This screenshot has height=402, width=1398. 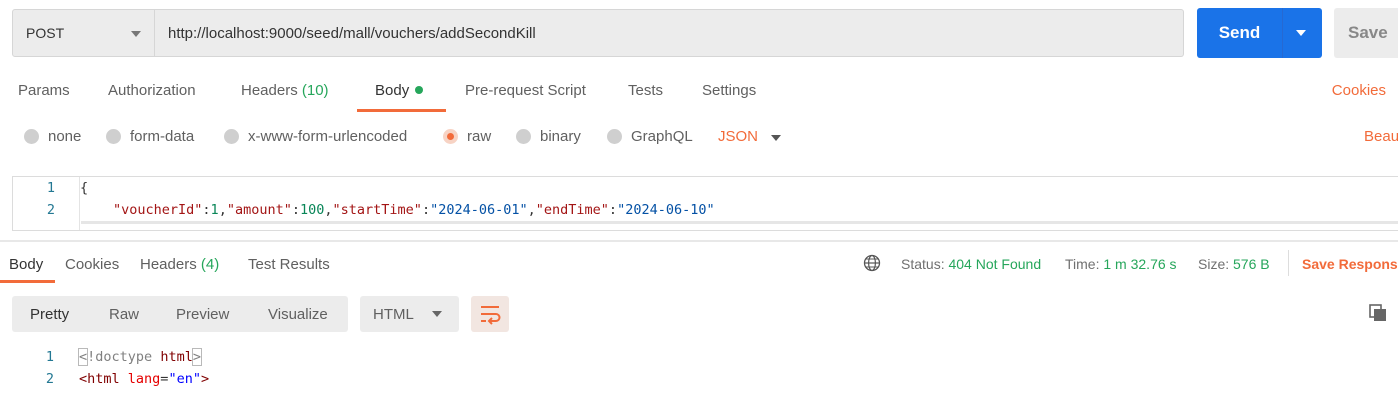 I want to click on view-preview: Preview, so click(x=202, y=314).